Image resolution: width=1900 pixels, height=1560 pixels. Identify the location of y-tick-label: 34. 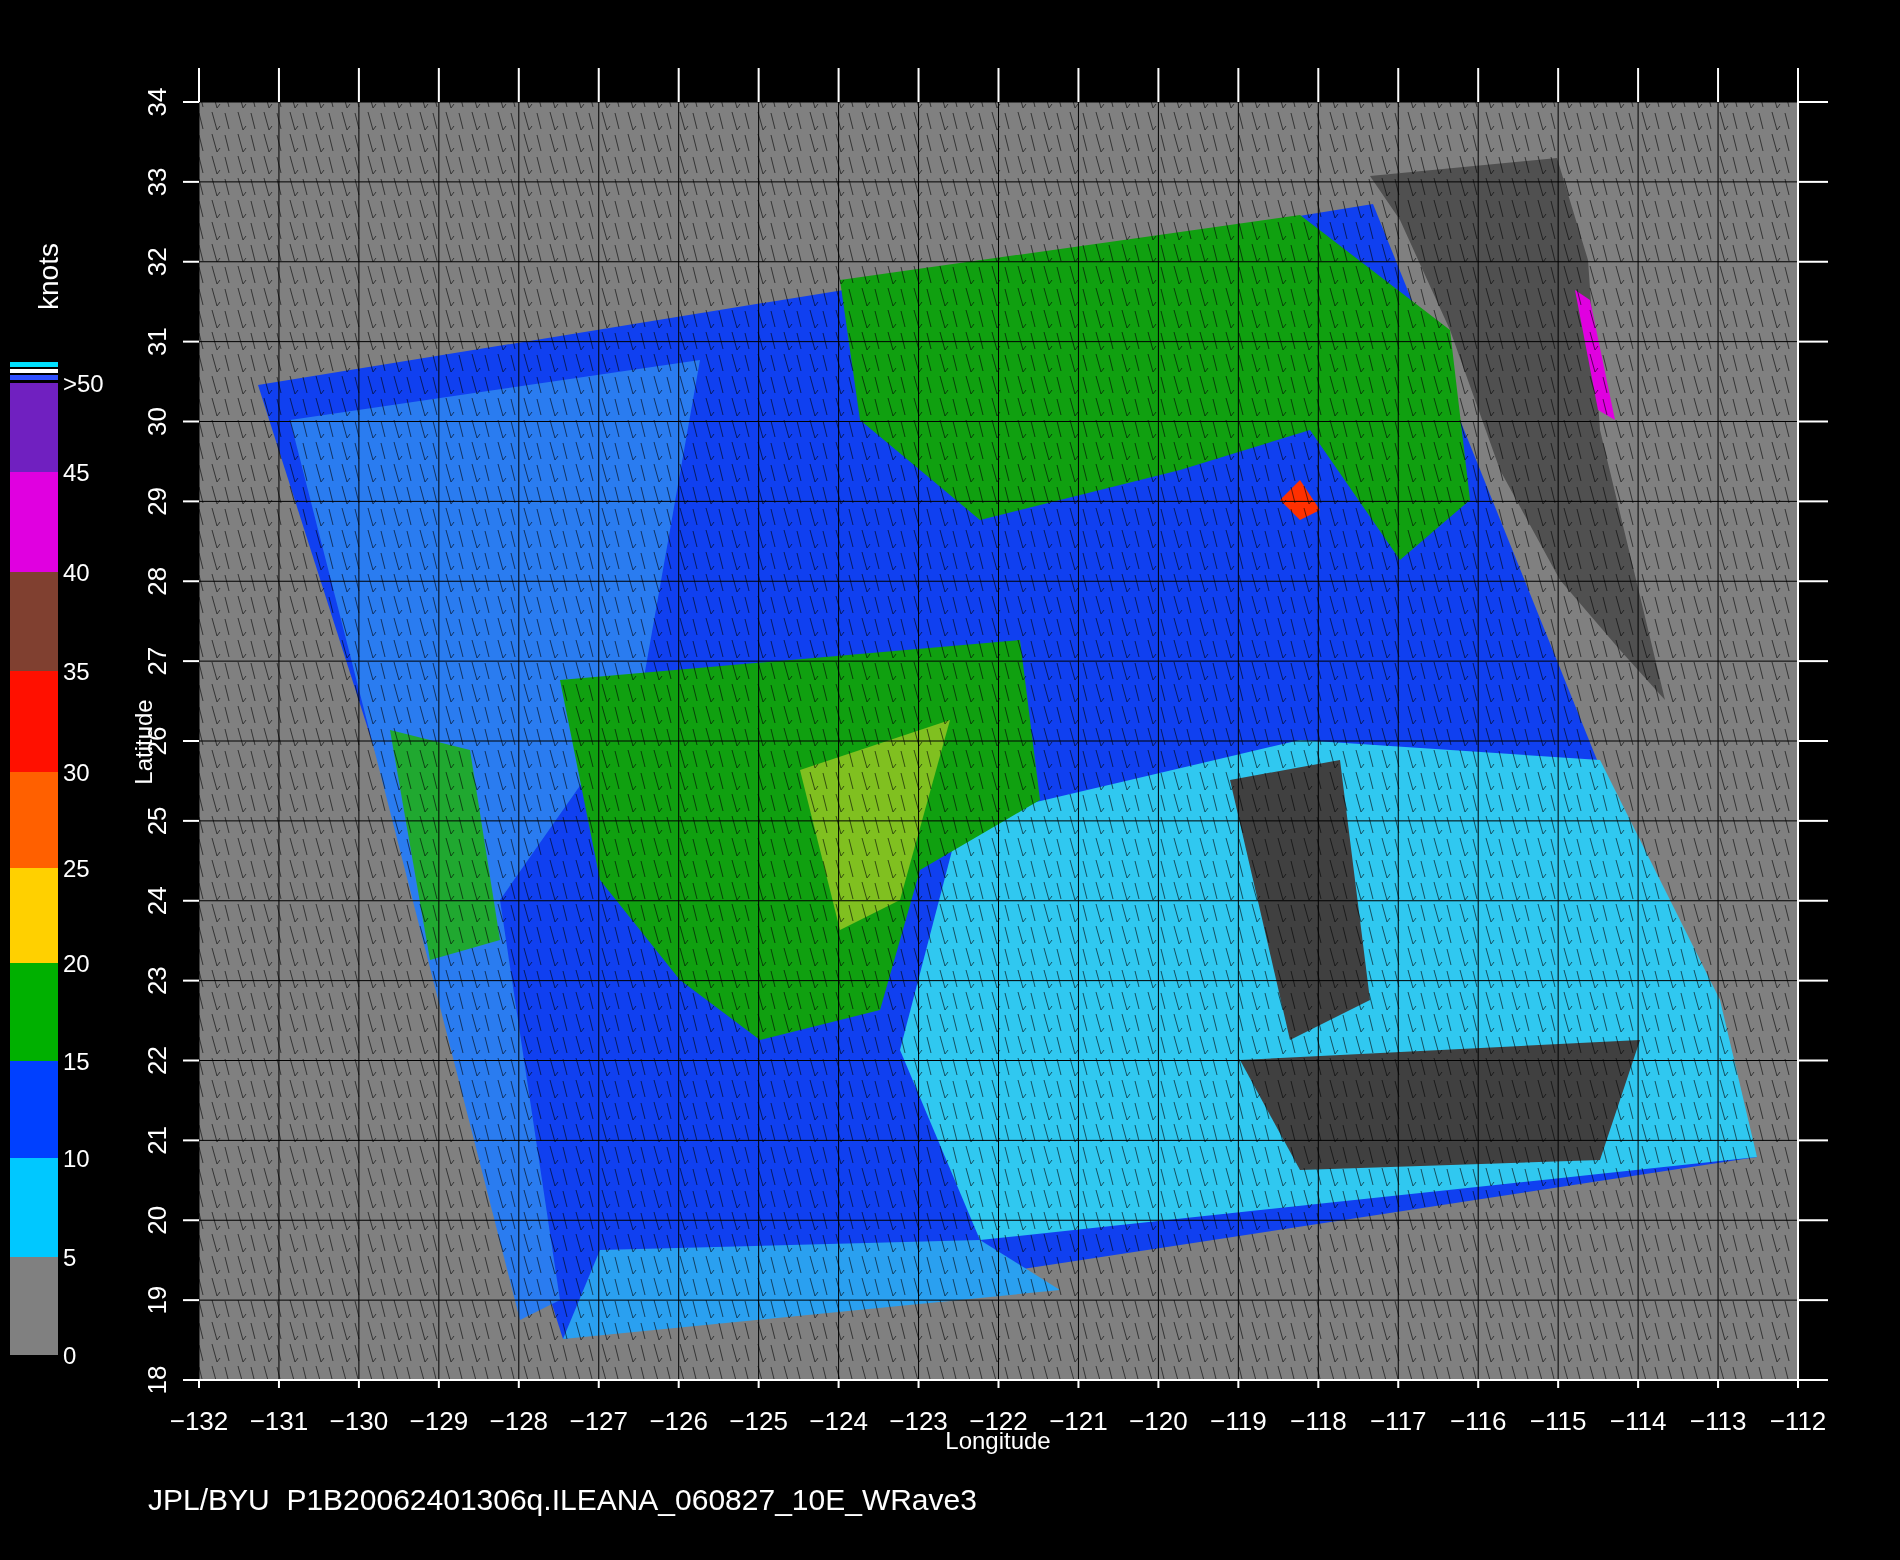
(157, 102).